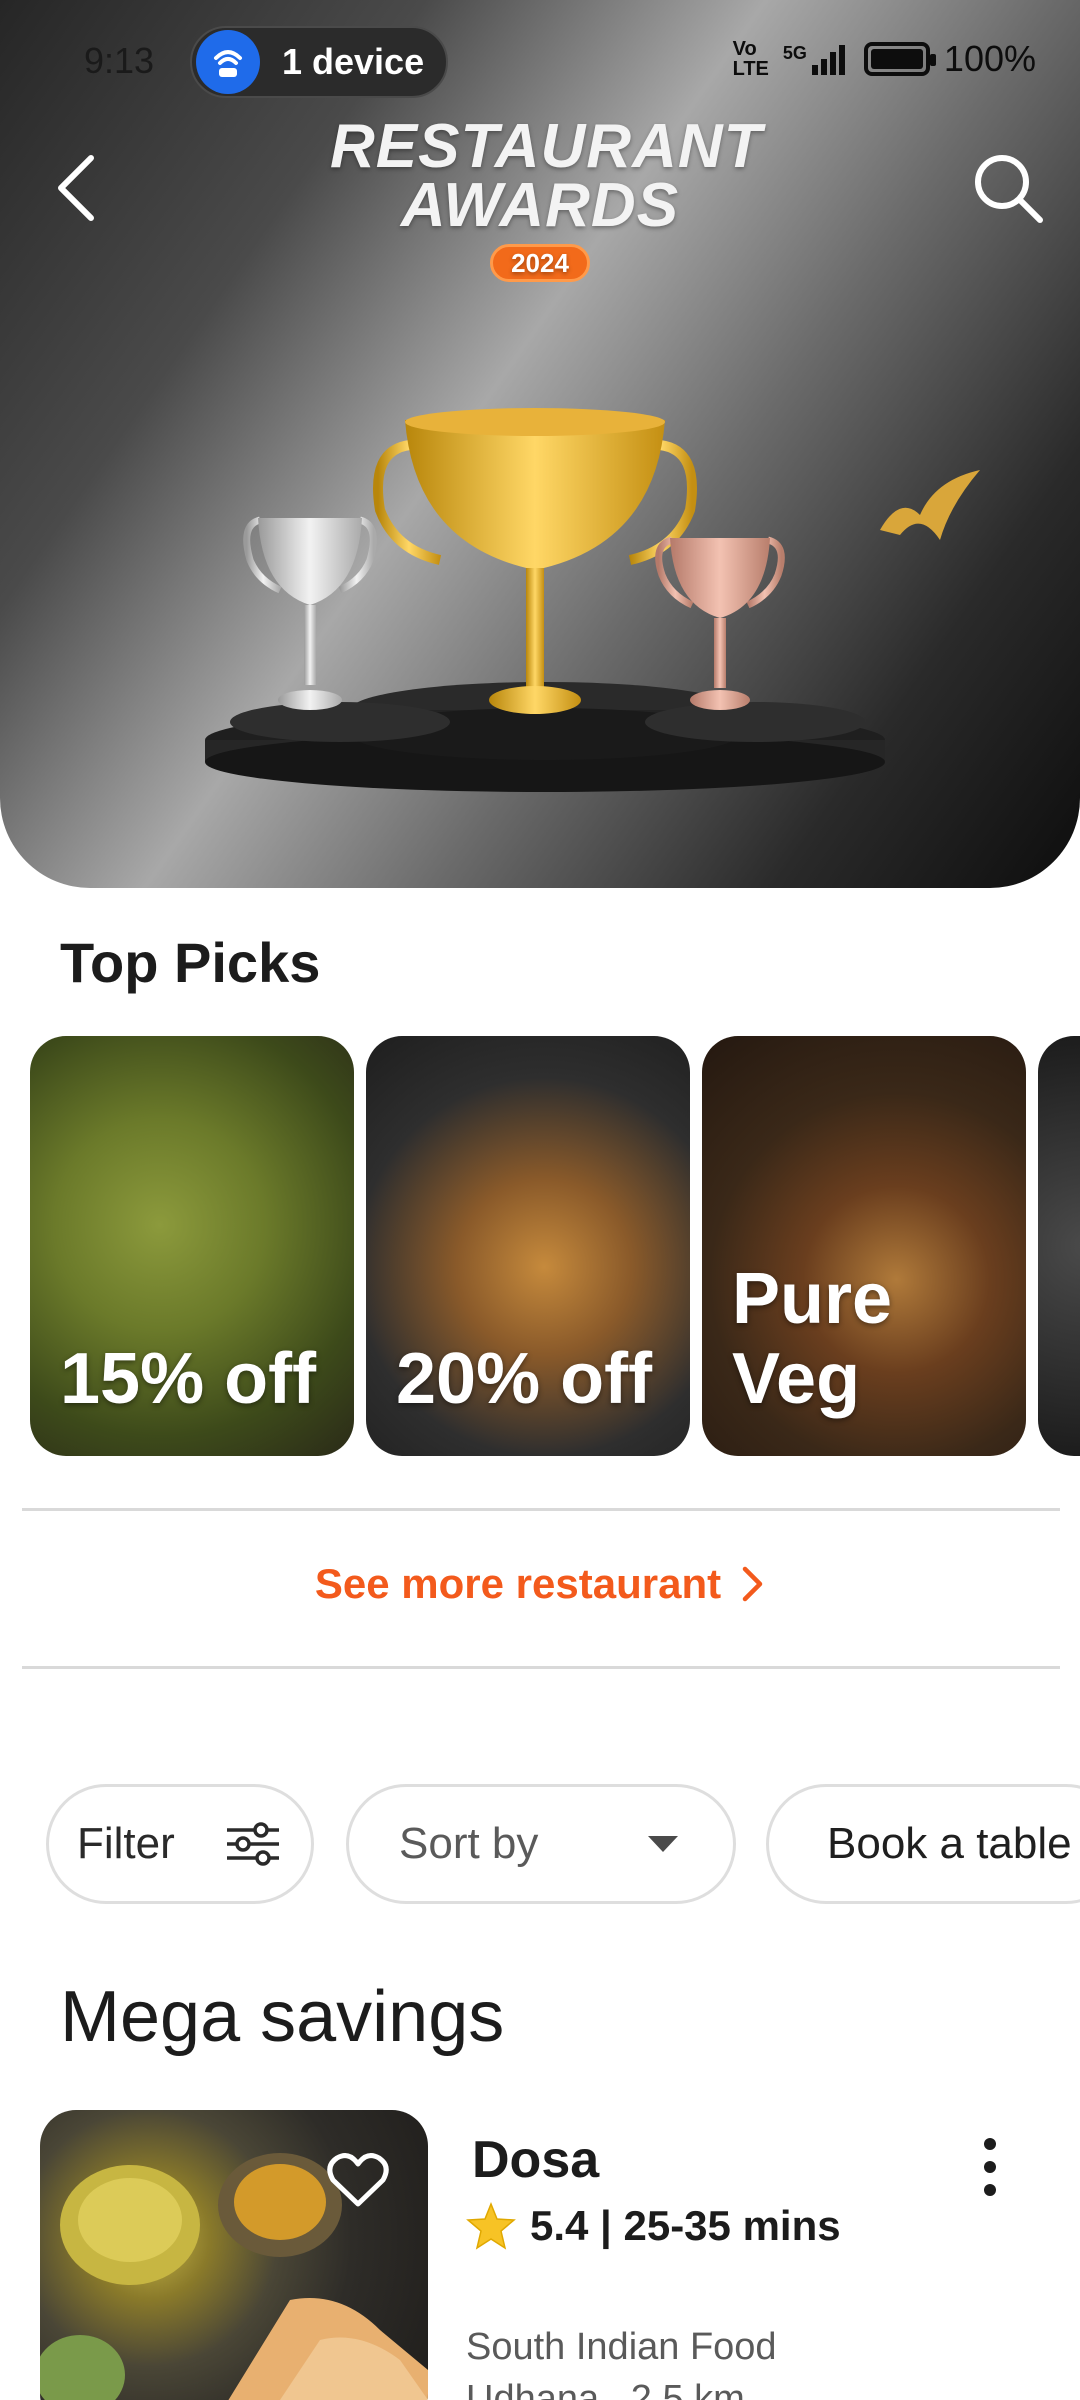 The height and width of the screenshot is (2400, 1080). What do you see at coordinates (535, 2160) in the screenshot?
I see `restaurant-name: Dosa` at bounding box center [535, 2160].